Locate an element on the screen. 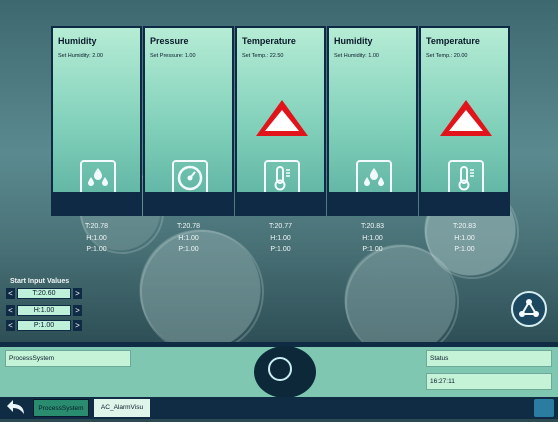 The height and width of the screenshot is (422, 558). input-panel-title: Start Input Values is located at coordinates (40, 281).